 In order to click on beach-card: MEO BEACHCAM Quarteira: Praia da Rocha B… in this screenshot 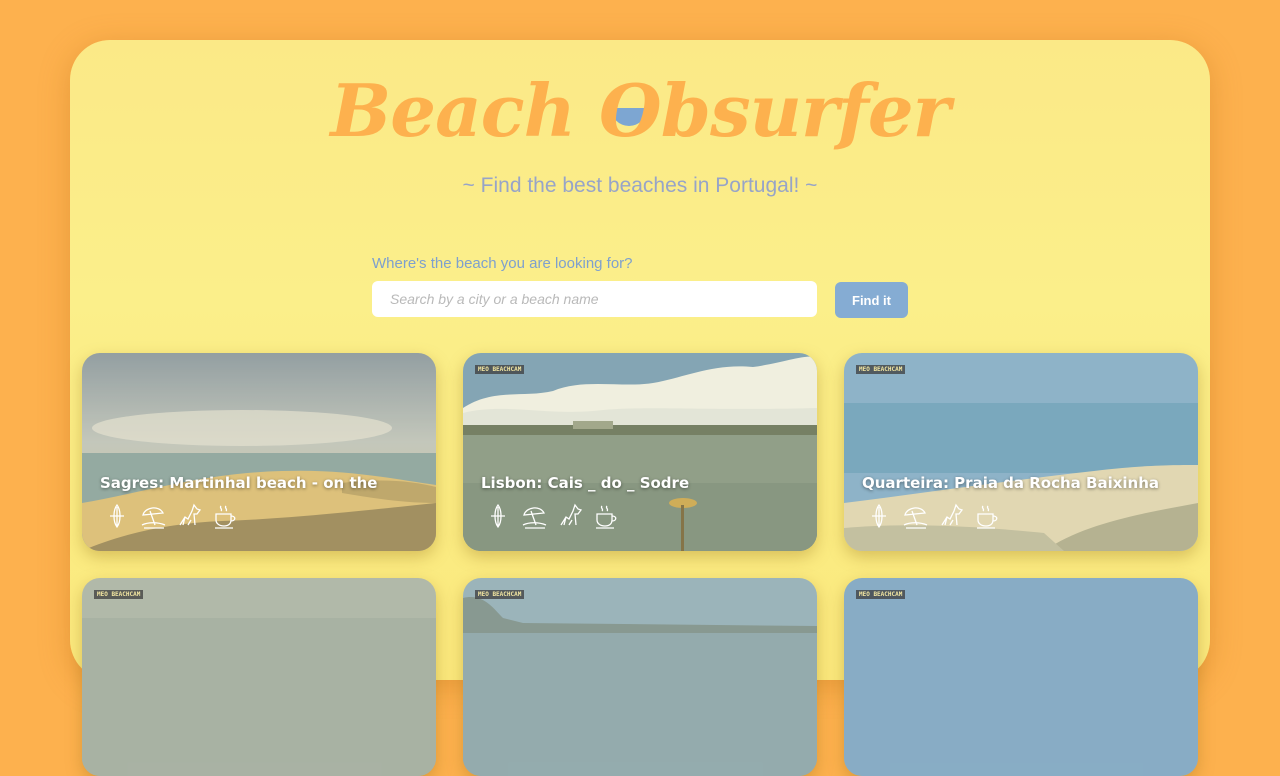, I will do `click(1021, 452)`.